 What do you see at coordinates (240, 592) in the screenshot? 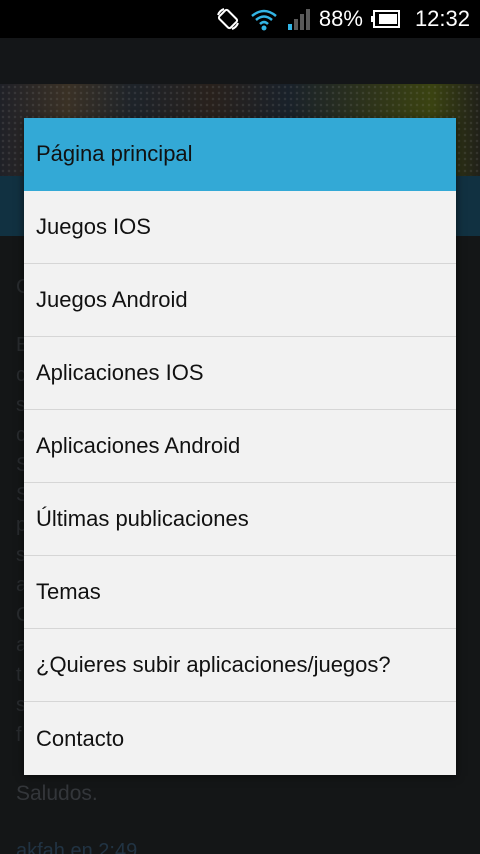
I see `menu-item-temas: Temas` at bounding box center [240, 592].